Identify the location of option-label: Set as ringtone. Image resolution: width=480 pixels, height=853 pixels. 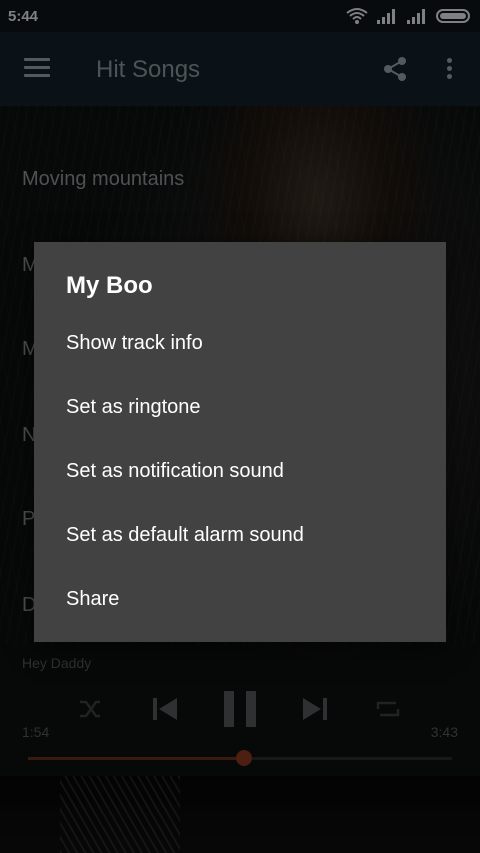
(133, 407).